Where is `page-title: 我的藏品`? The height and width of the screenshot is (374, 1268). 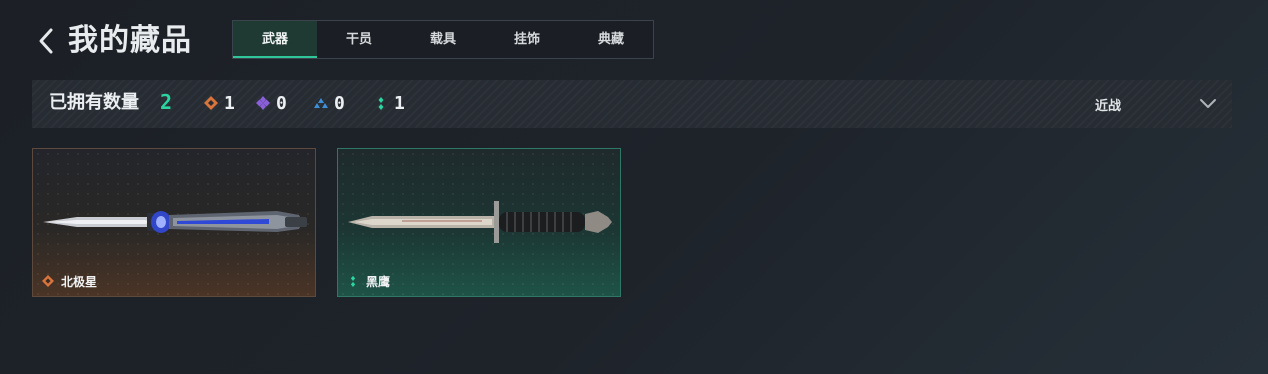 page-title: 我的藏品 is located at coordinates (130, 40).